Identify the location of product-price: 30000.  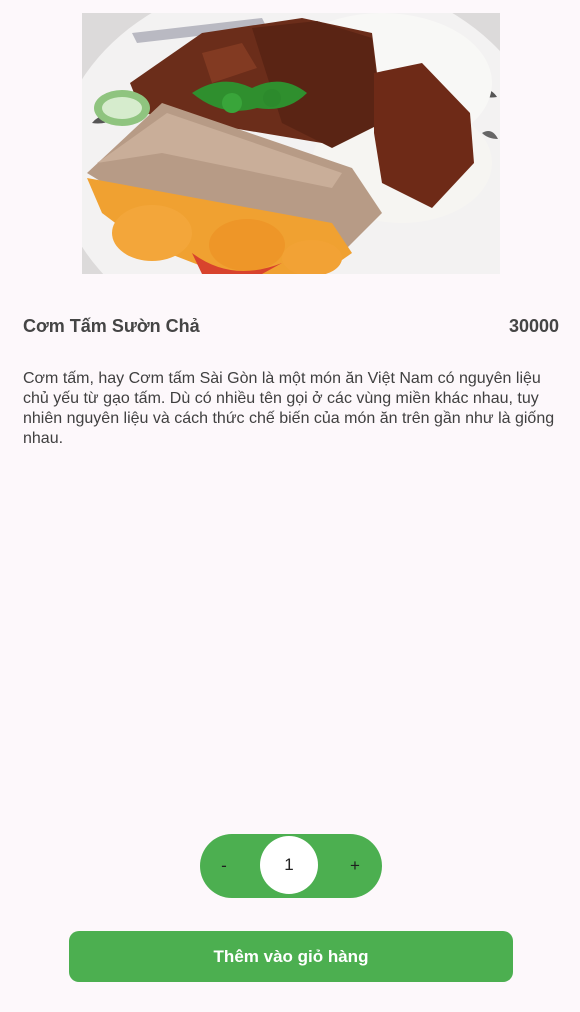
(533, 326).